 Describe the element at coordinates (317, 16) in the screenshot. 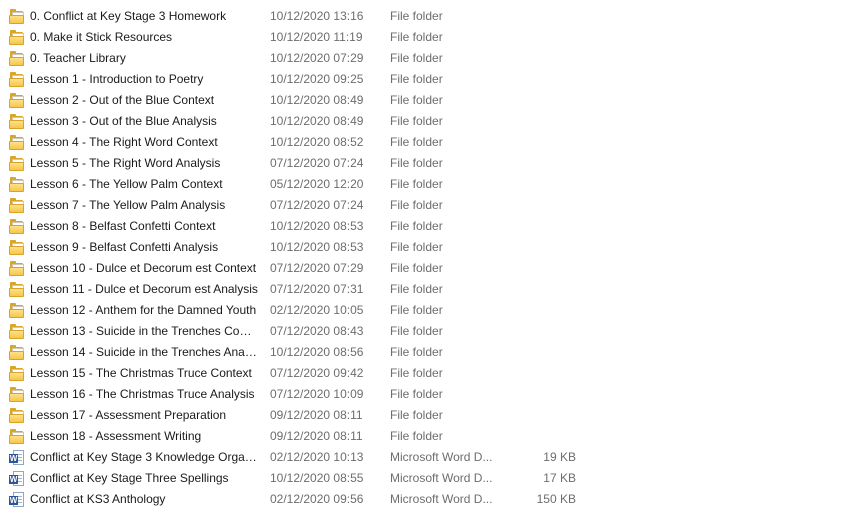

I see `date-modified: 10/12/2020 13:16` at that location.